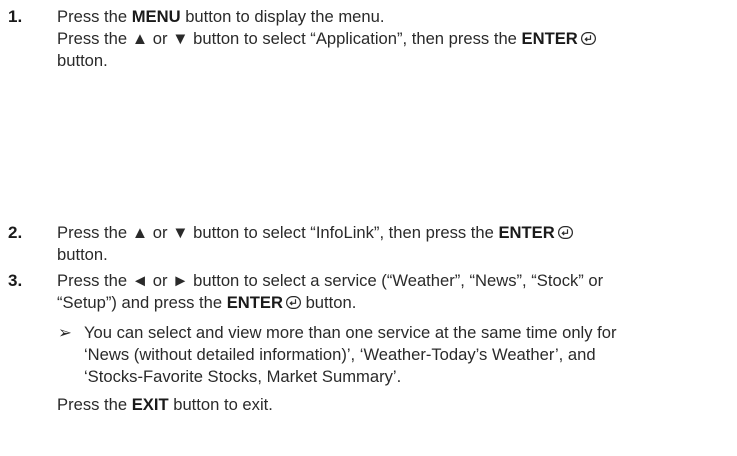  What do you see at coordinates (156, 16) in the screenshot?
I see `menu-button-label: MENU` at bounding box center [156, 16].